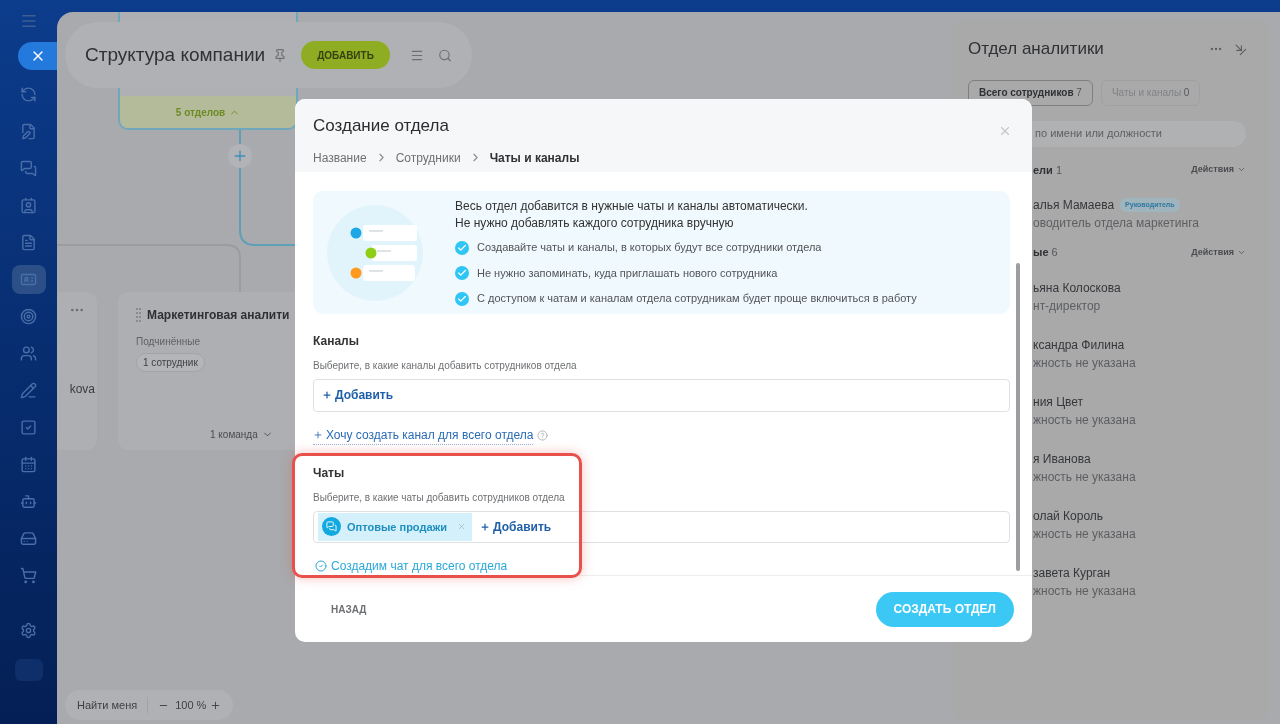 Image resolution: width=1280 pixels, height=724 pixels. I want to click on id-card-icon, so click(28, 279).